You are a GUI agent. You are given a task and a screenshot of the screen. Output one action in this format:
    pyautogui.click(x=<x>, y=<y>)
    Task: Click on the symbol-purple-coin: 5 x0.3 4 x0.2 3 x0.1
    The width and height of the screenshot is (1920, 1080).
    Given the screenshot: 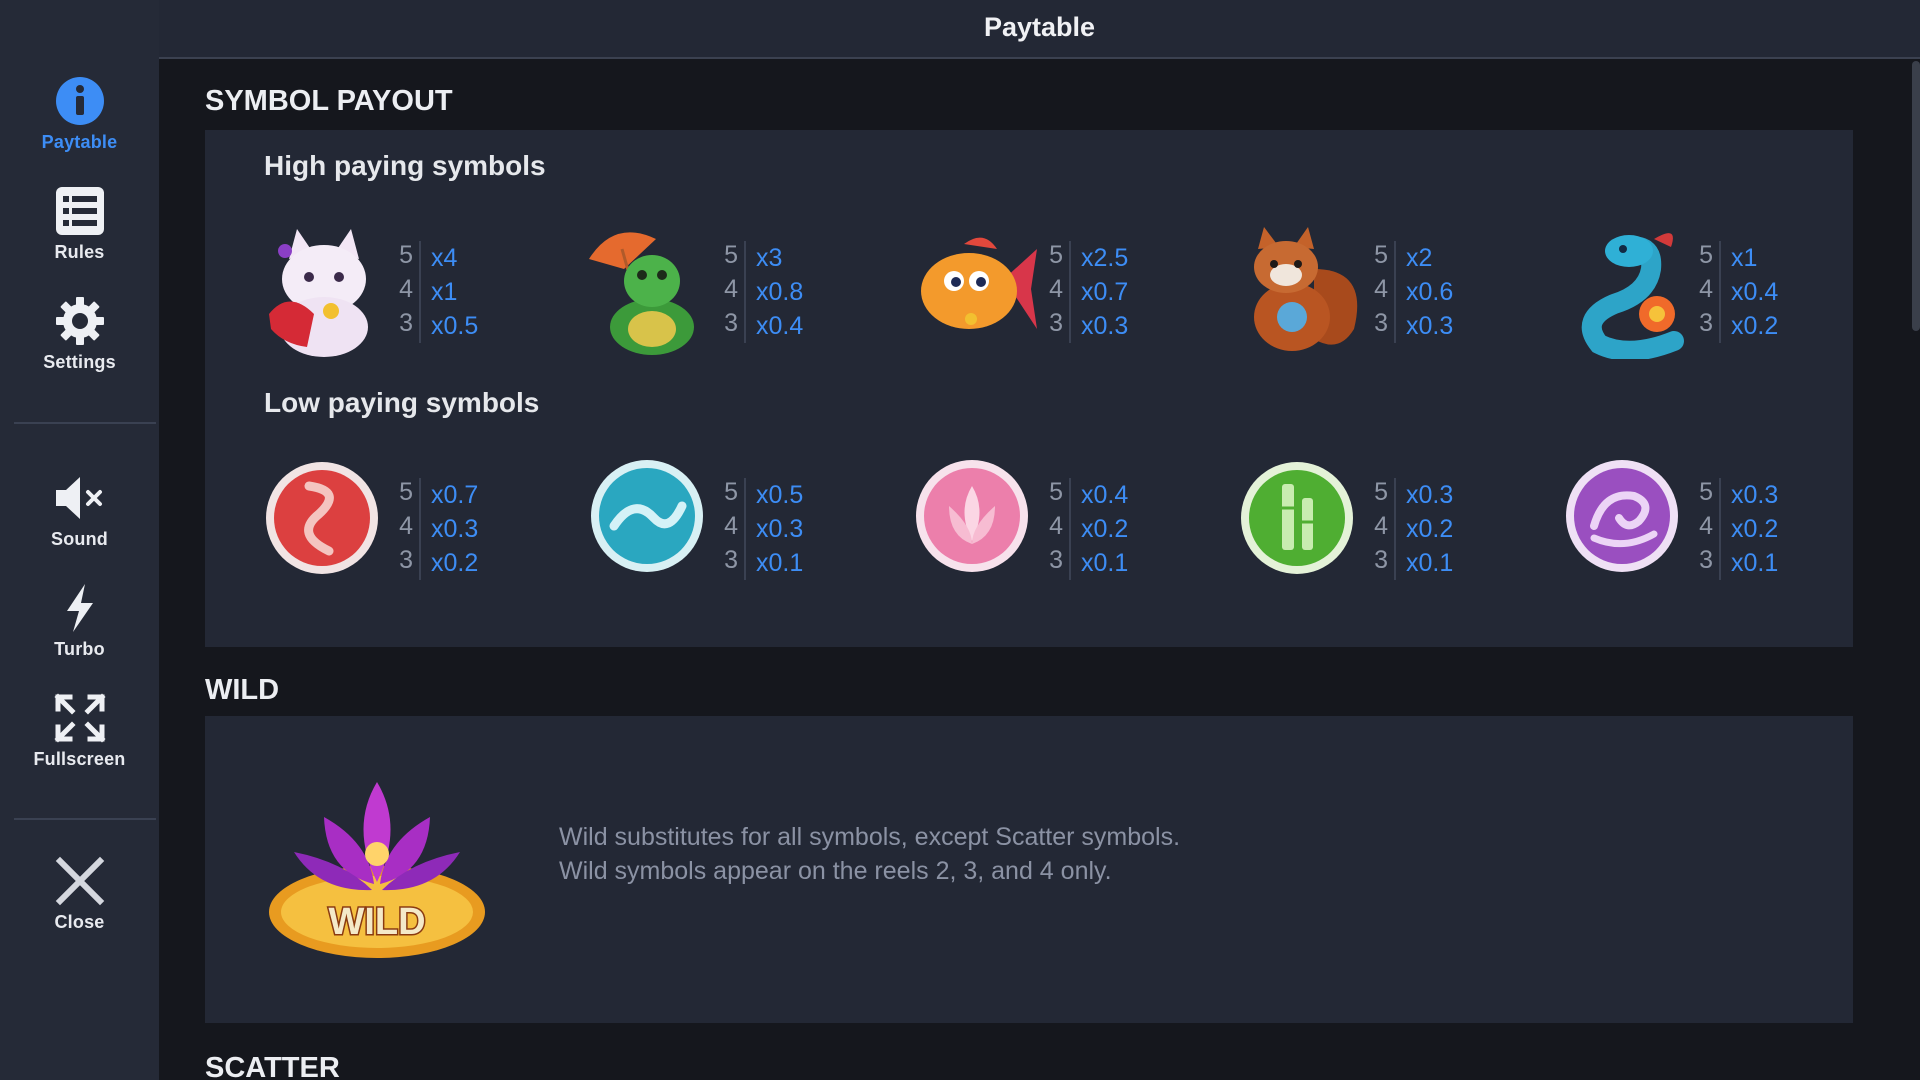 What is the action you would take?
    pyautogui.click(x=1709, y=526)
    